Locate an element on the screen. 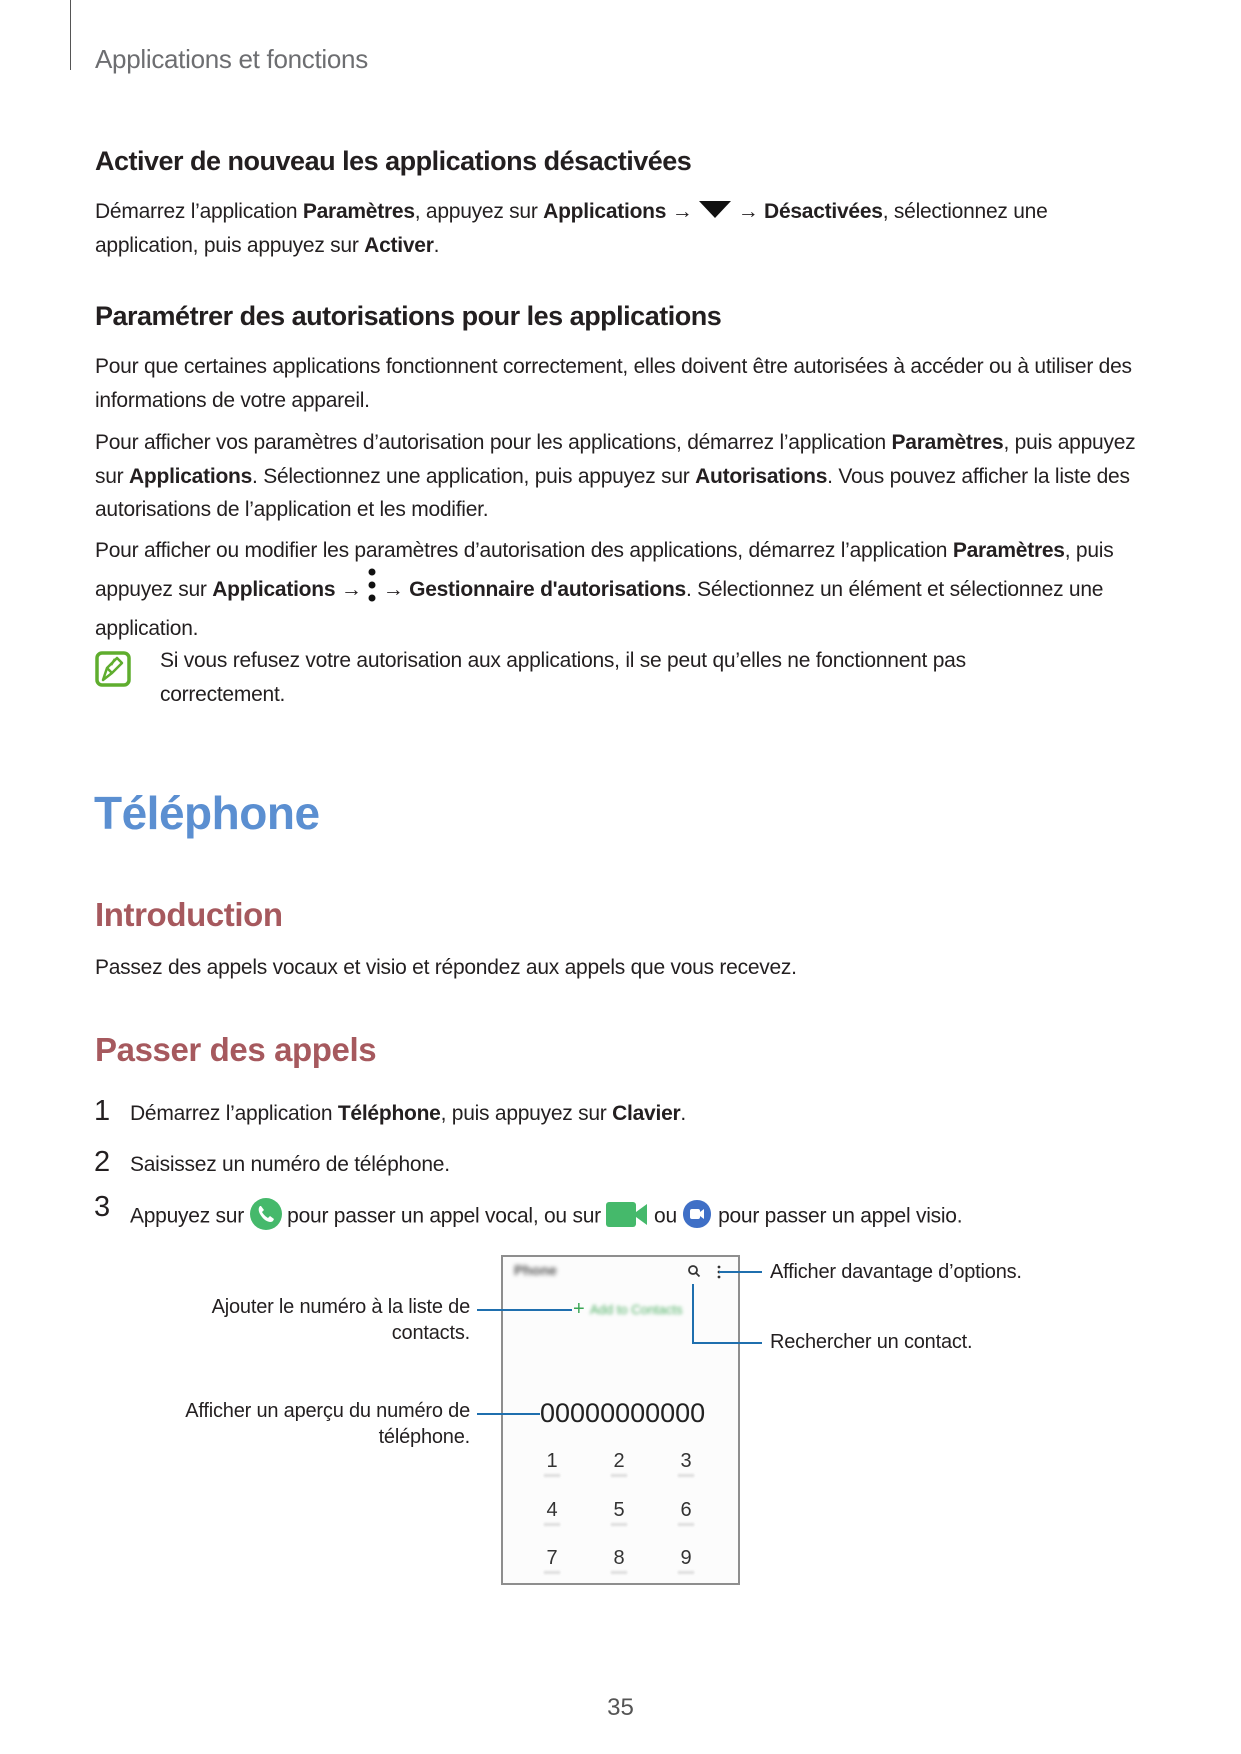 This screenshot has width=1241, height=1754. callout-more-options: Afficher davantage d’options. is located at coordinates (896, 1272).